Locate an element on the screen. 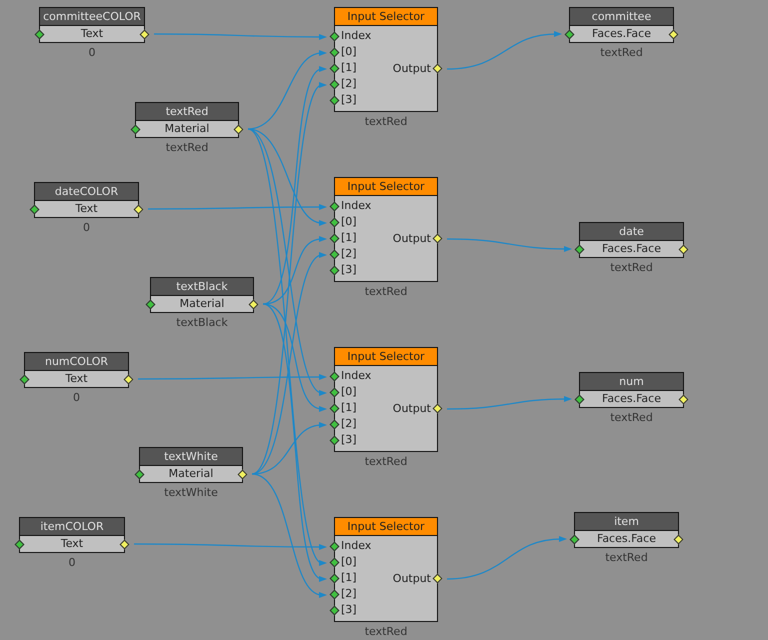 The width and height of the screenshot is (768, 640). node-header: committee is located at coordinates (621, 16).